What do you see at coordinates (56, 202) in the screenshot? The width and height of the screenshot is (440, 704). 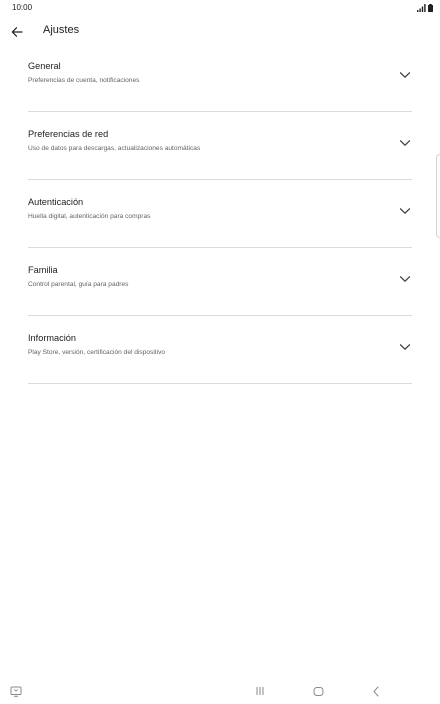 I see `item-title: Autenticación` at bounding box center [56, 202].